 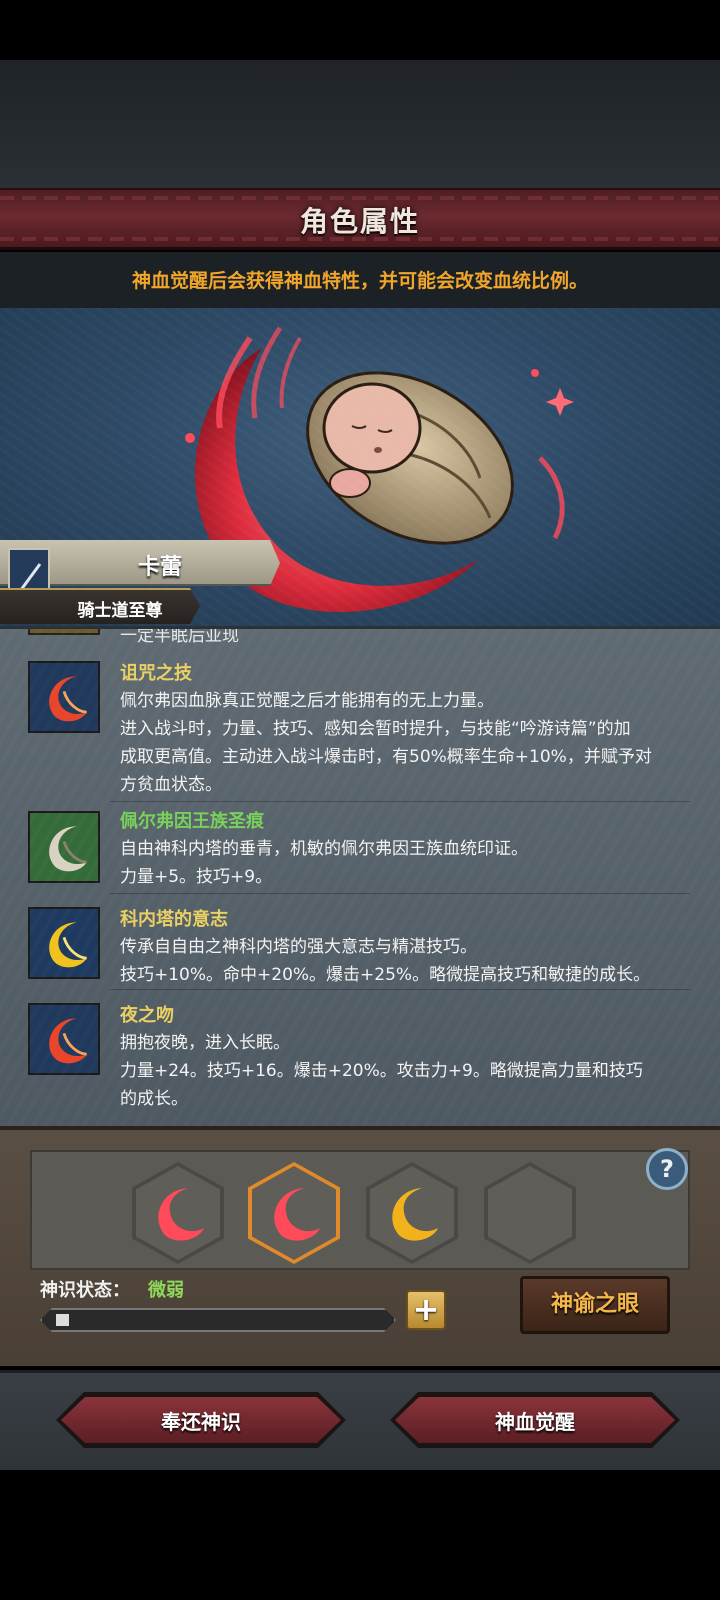 What do you see at coordinates (360, 1210) in the screenshot?
I see `slot-tray` at bounding box center [360, 1210].